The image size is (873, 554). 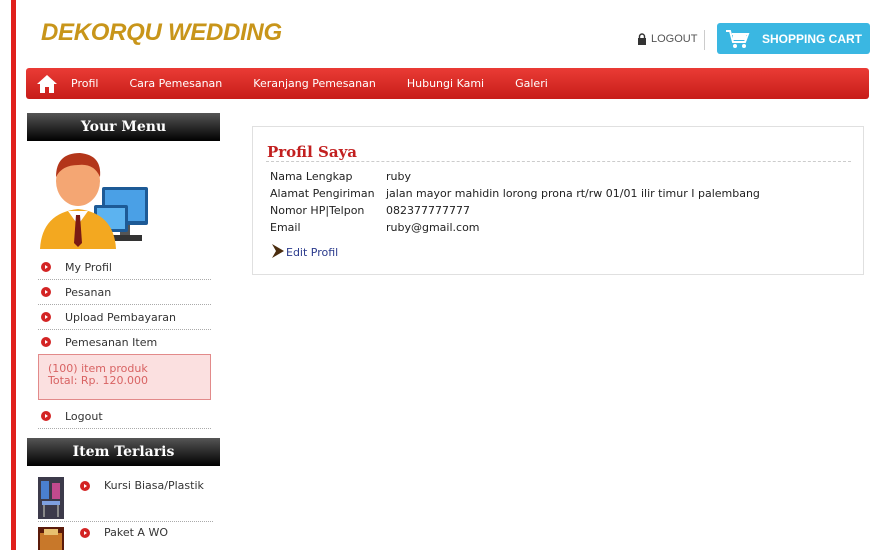 I want to click on menu-item-label: Pemesanan Item, so click(x=111, y=342).